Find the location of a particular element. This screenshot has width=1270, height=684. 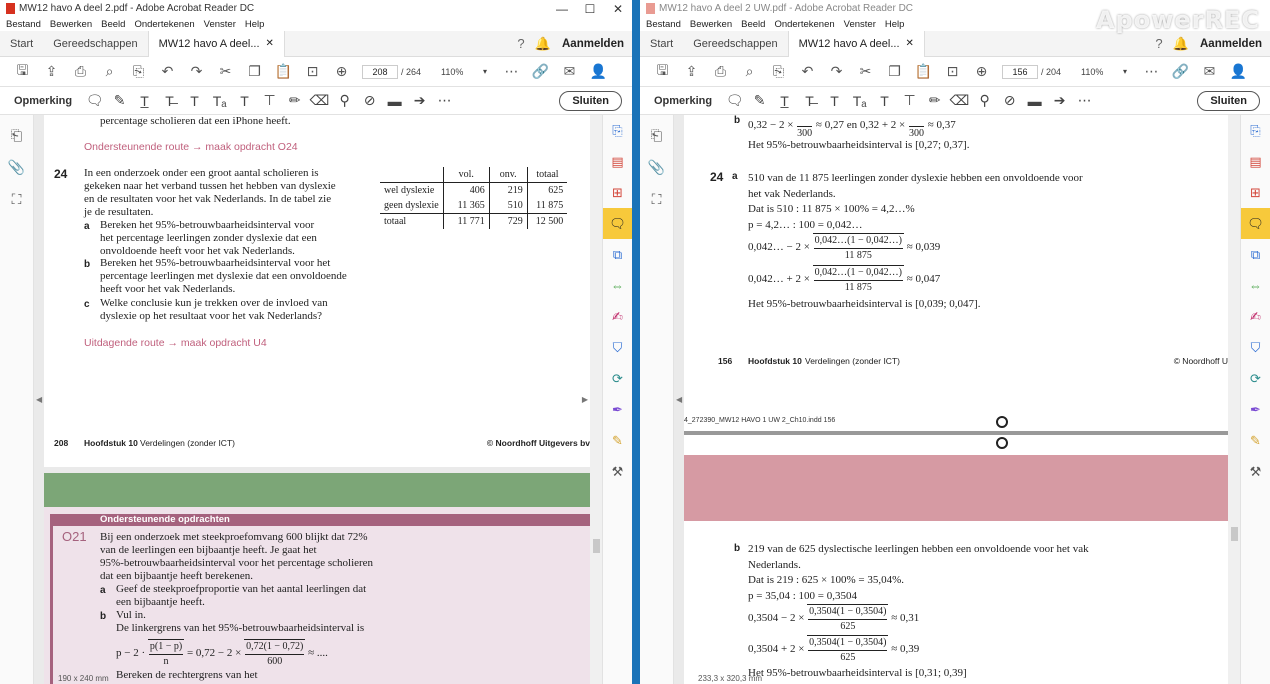

fill-sign-icon: ✍ is located at coordinates (617, 316).